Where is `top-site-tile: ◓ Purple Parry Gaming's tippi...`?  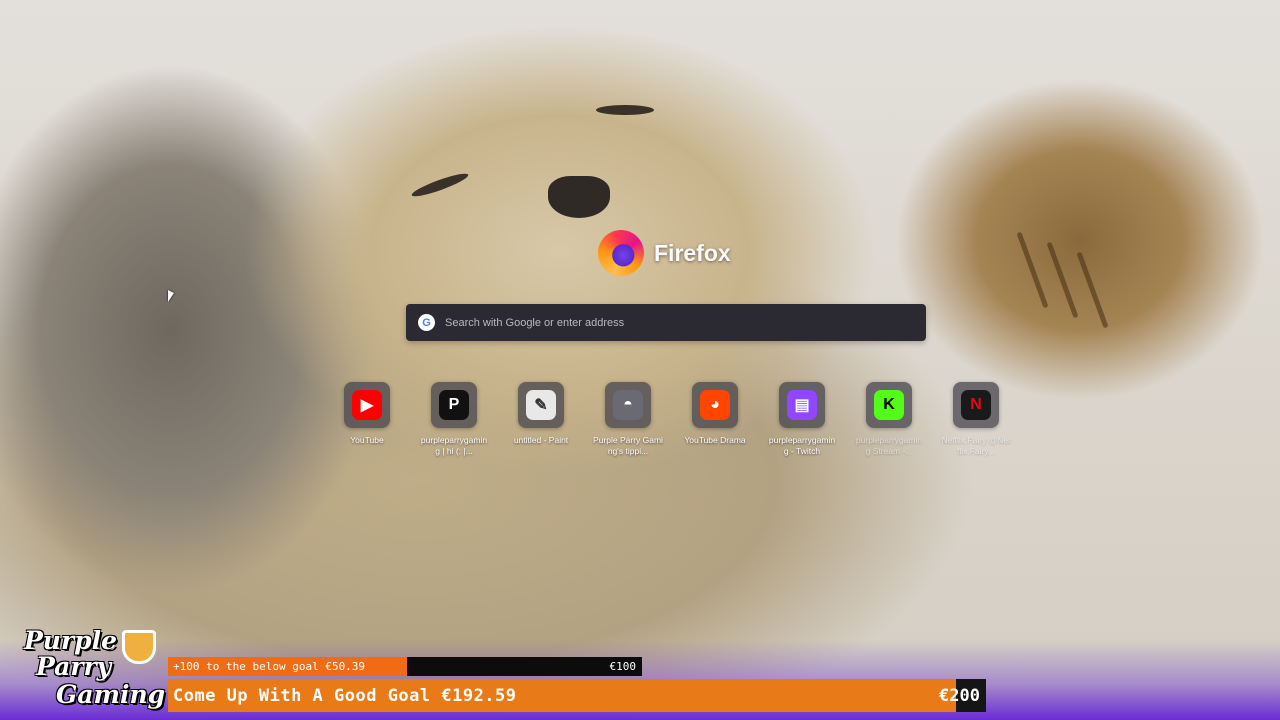 top-site-tile: ◓ Purple Parry Gaming's tippi... is located at coordinates (628, 419).